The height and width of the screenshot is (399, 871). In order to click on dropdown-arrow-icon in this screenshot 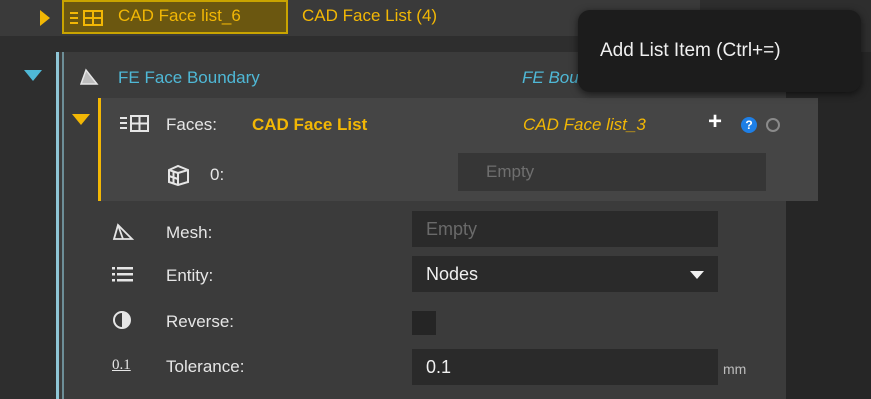, I will do `click(697, 275)`.